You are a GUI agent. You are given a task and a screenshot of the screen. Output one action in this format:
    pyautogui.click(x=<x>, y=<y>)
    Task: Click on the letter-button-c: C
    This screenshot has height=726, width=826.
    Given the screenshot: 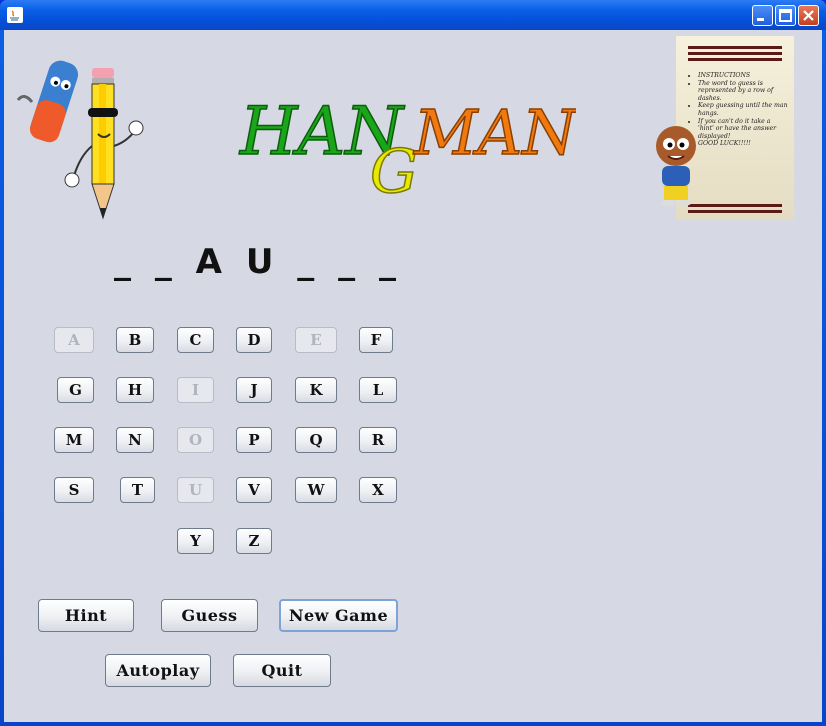 What is the action you would take?
    pyautogui.click(x=195, y=340)
    